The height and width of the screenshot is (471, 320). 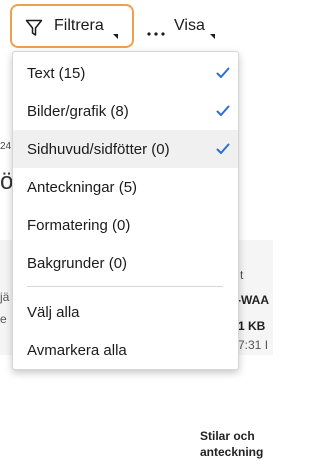 What do you see at coordinates (79, 225) in the screenshot?
I see `menu-item-label: Formatering (0)` at bounding box center [79, 225].